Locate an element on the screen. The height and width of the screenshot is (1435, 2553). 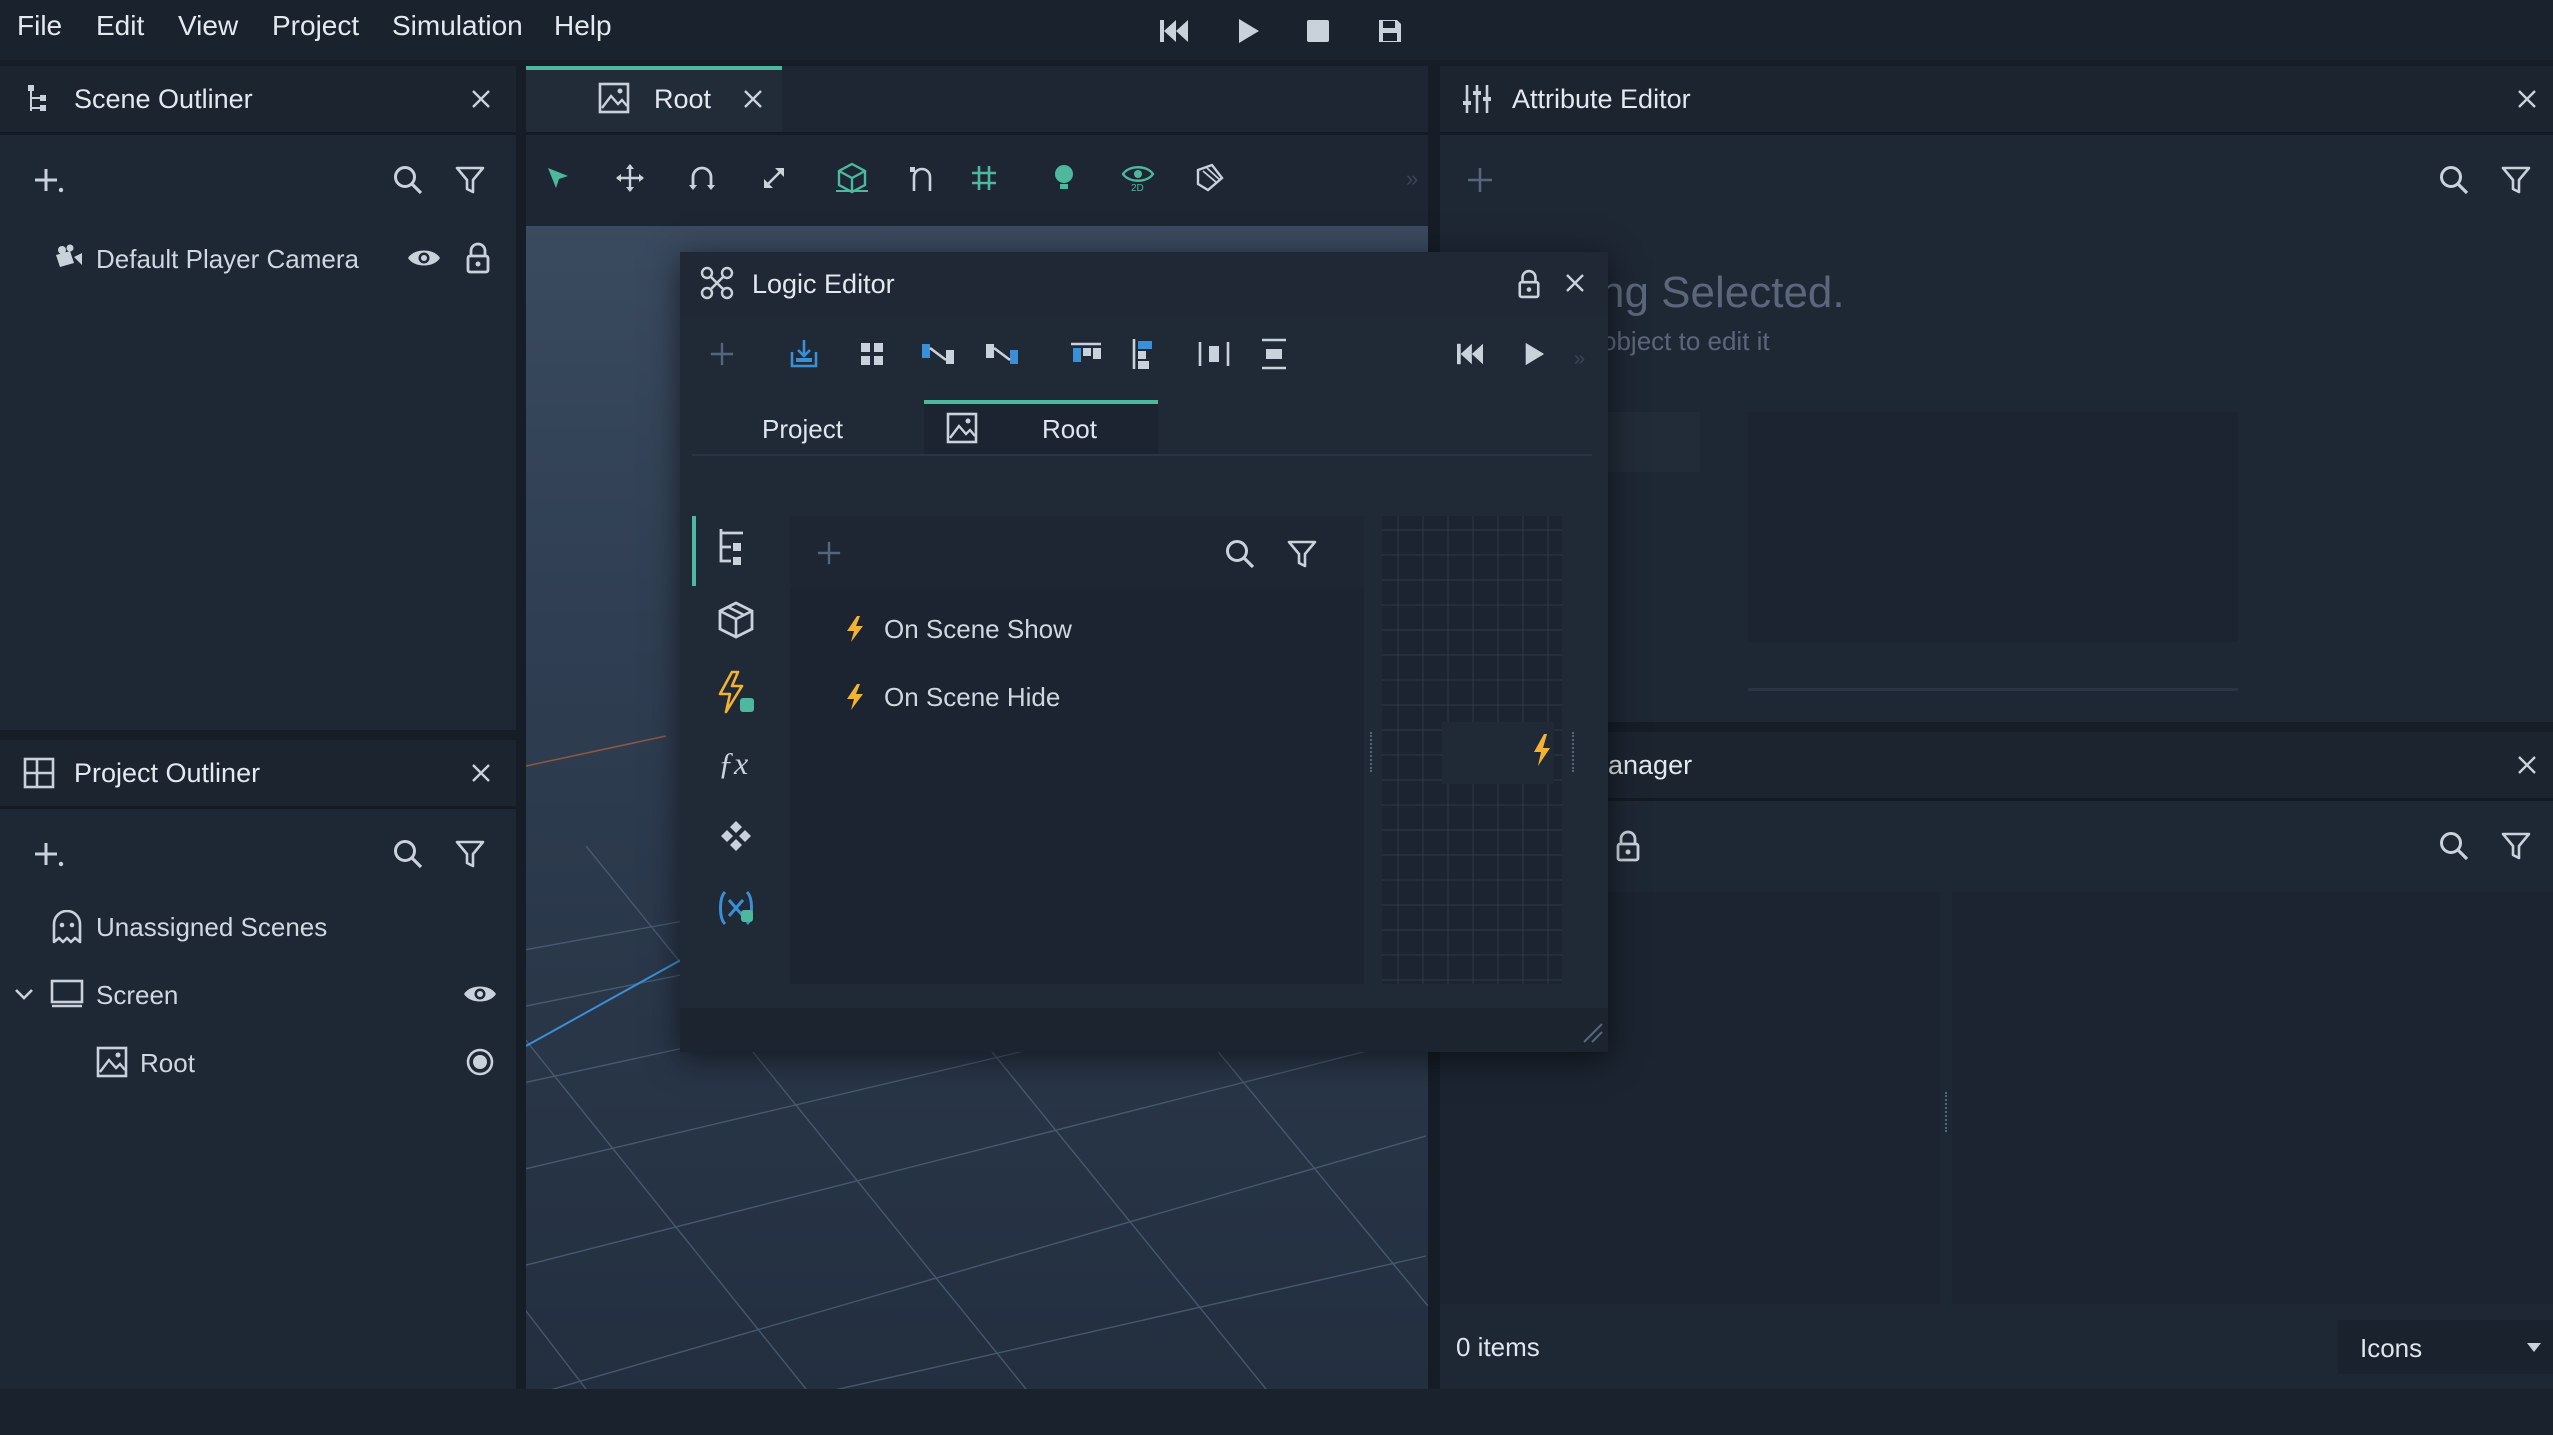
scale-icon is located at coordinates (774, 178).